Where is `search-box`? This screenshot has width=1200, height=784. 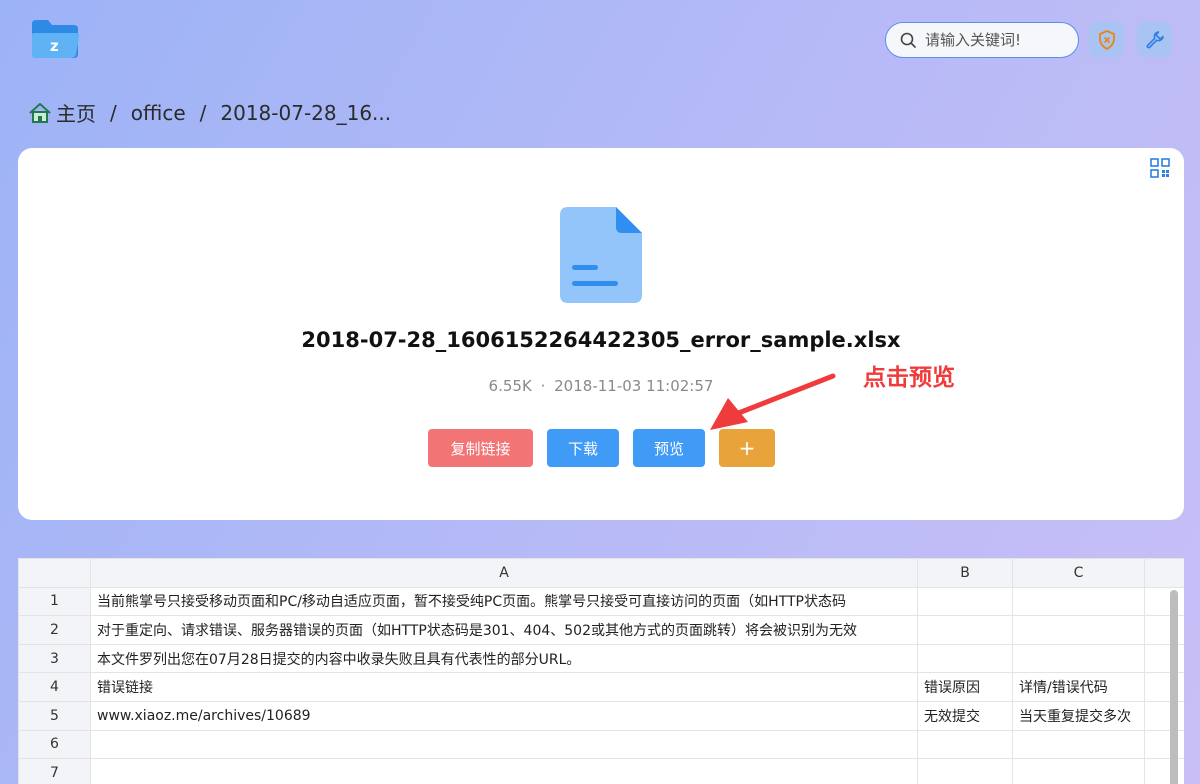 search-box is located at coordinates (982, 40).